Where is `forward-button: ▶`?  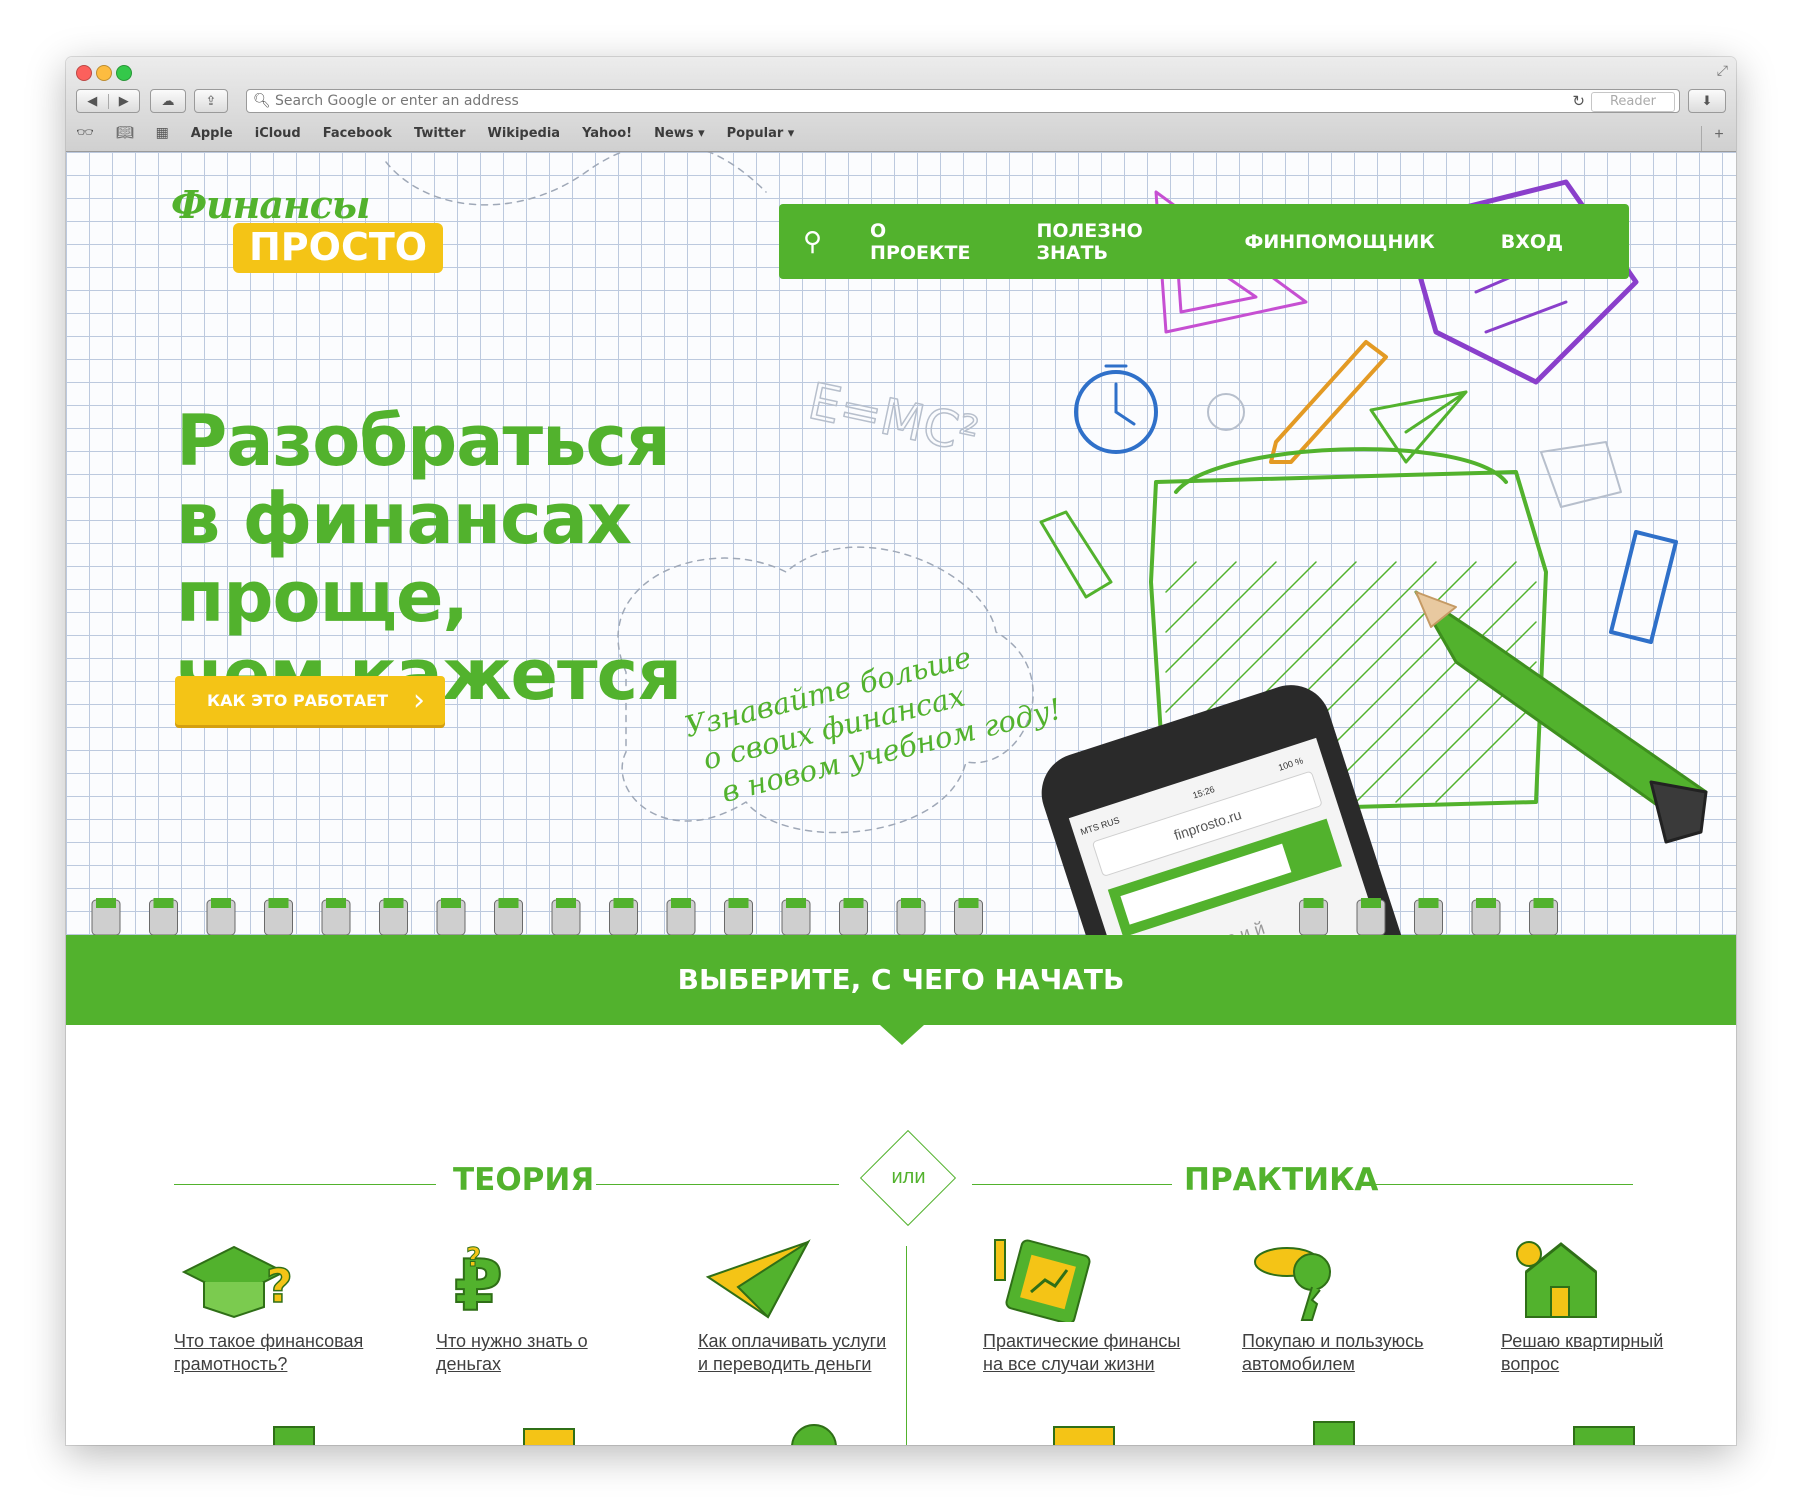 forward-button: ▶ is located at coordinates (124, 101).